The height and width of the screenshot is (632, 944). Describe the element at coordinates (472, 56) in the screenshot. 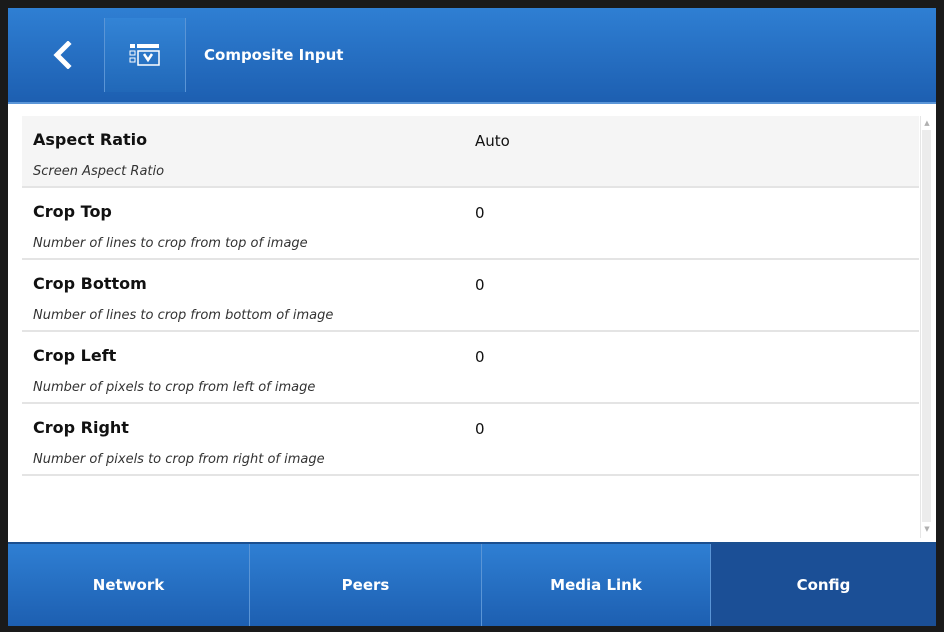

I see `header-bar: Composite Input` at that location.